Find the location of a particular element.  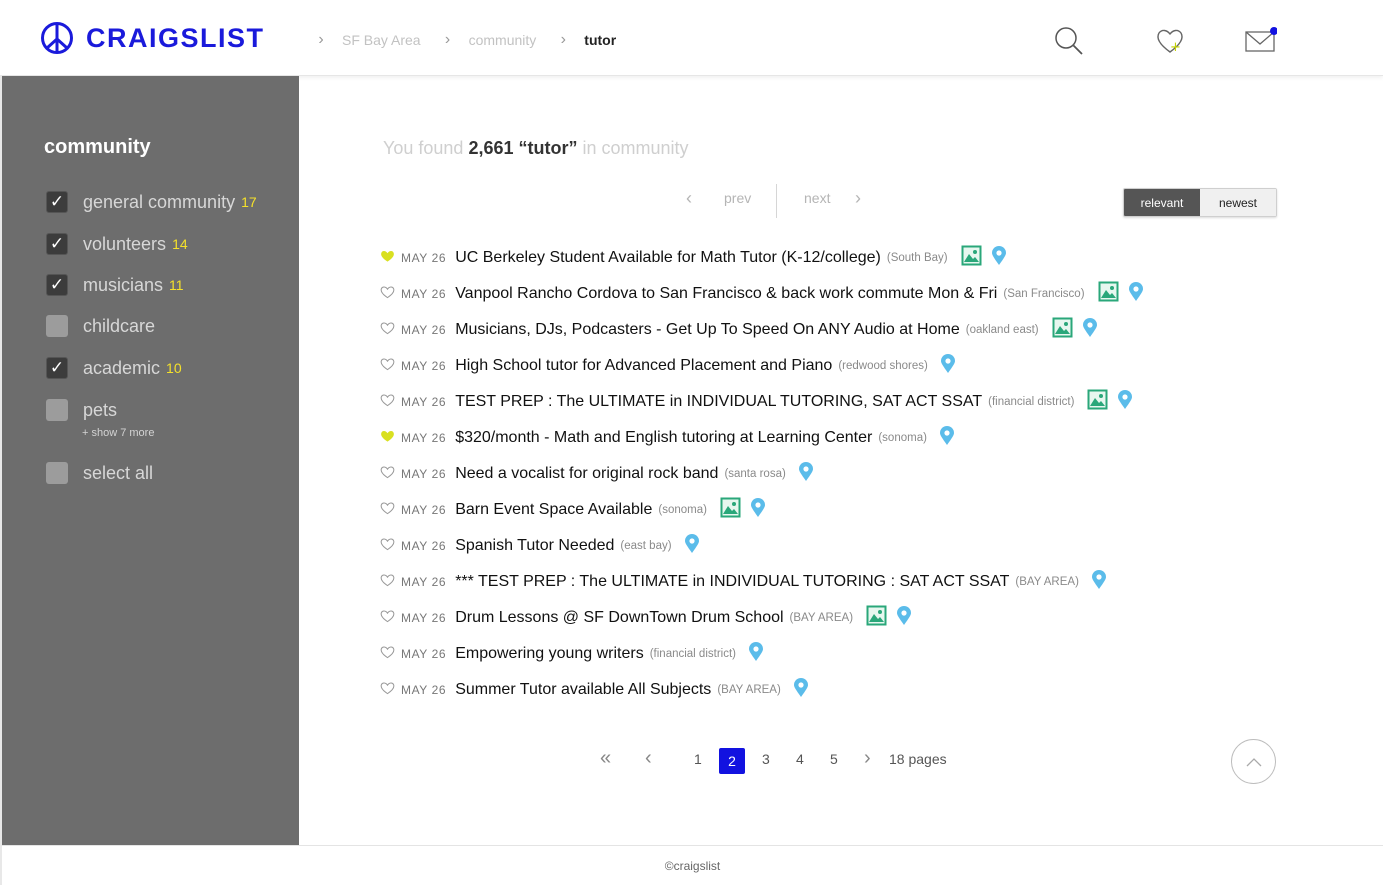

breadcrumb-query: tutor is located at coordinates (600, 40).